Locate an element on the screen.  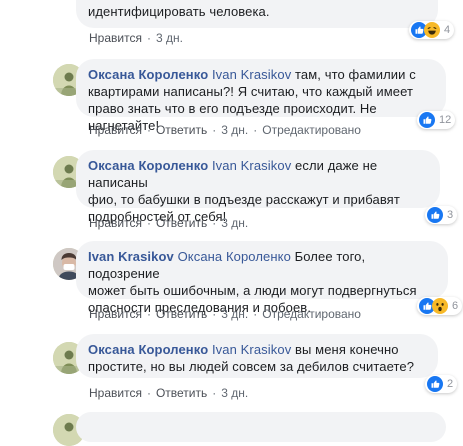
reaction-summary: 6 is located at coordinates (440, 306).